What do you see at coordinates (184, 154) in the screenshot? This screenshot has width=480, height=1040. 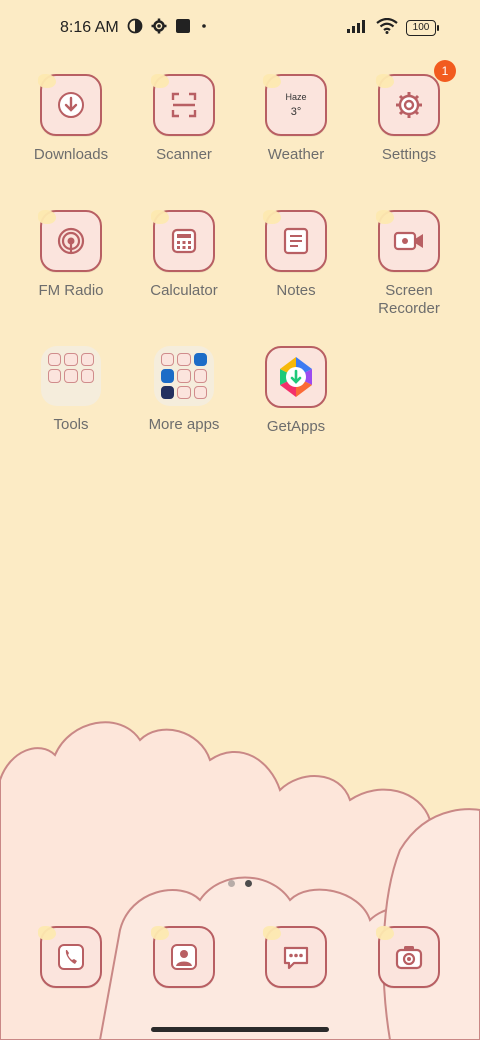 I see `app-label: Scanner` at bounding box center [184, 154].